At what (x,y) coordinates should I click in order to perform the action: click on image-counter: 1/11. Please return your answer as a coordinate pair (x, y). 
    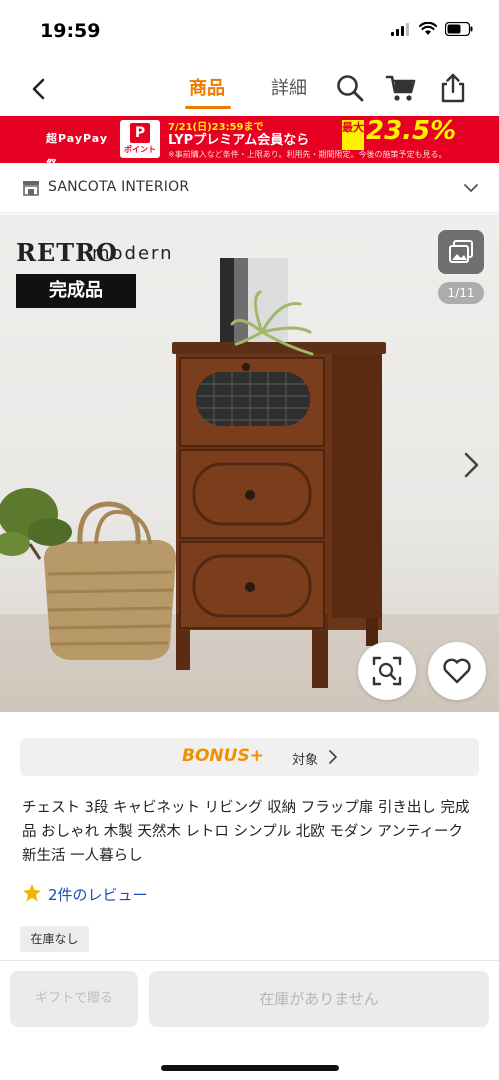
    Looking at the image, I should click on (461, 293).